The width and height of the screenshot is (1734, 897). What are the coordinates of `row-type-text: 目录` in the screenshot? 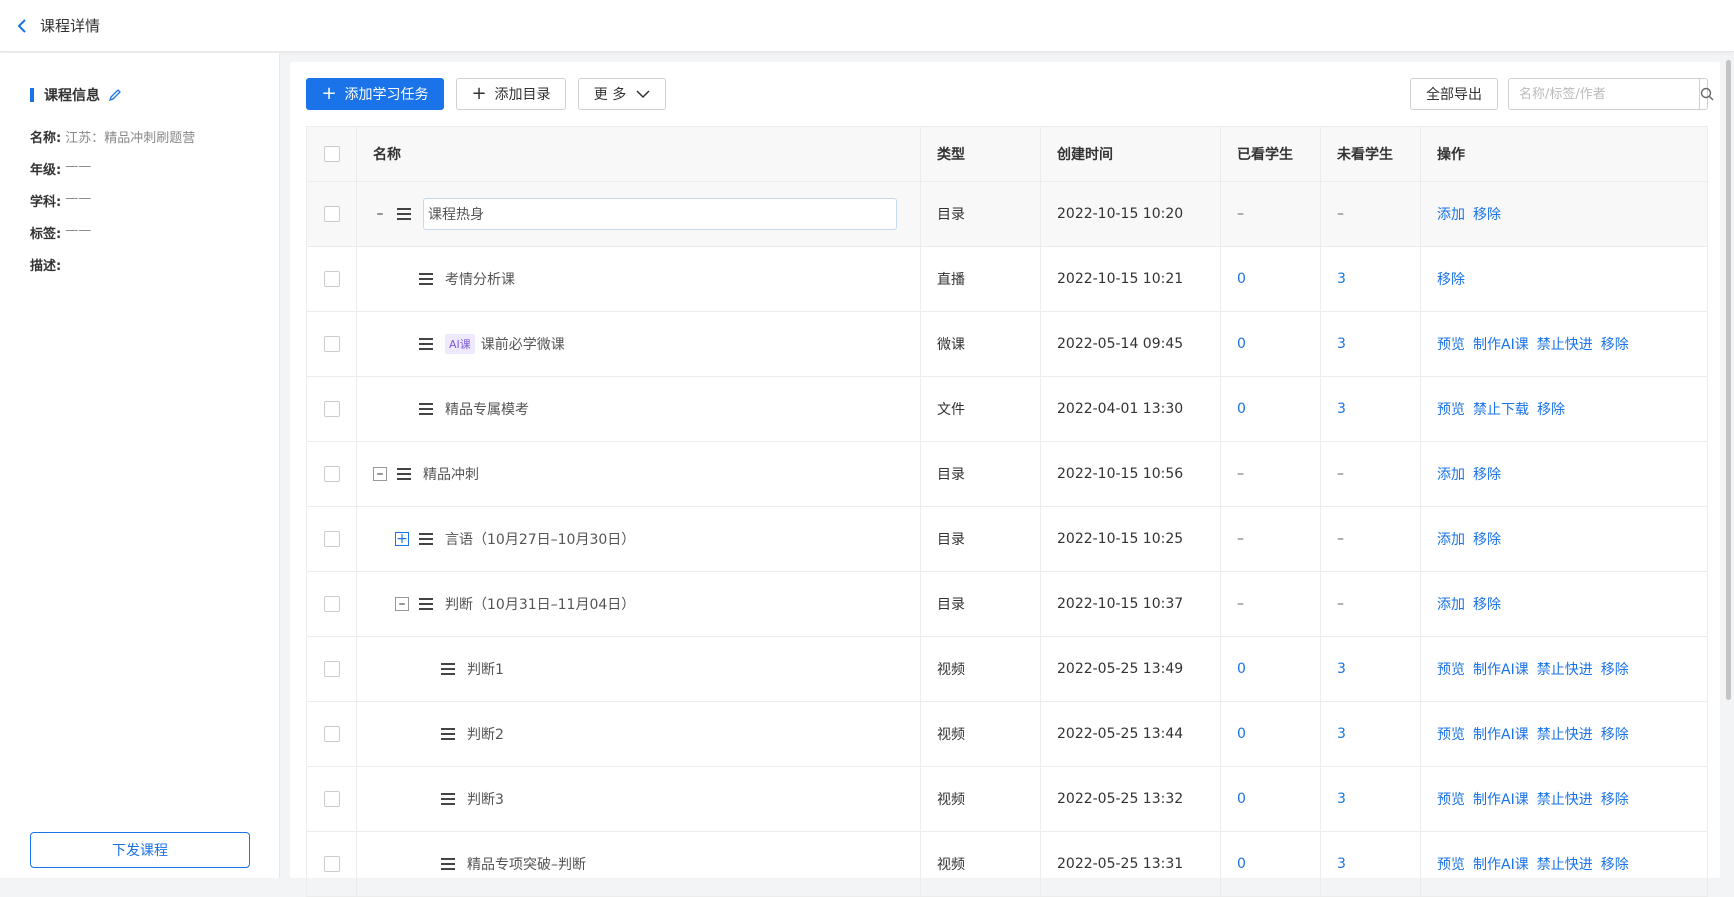 It's located at (951, 215).